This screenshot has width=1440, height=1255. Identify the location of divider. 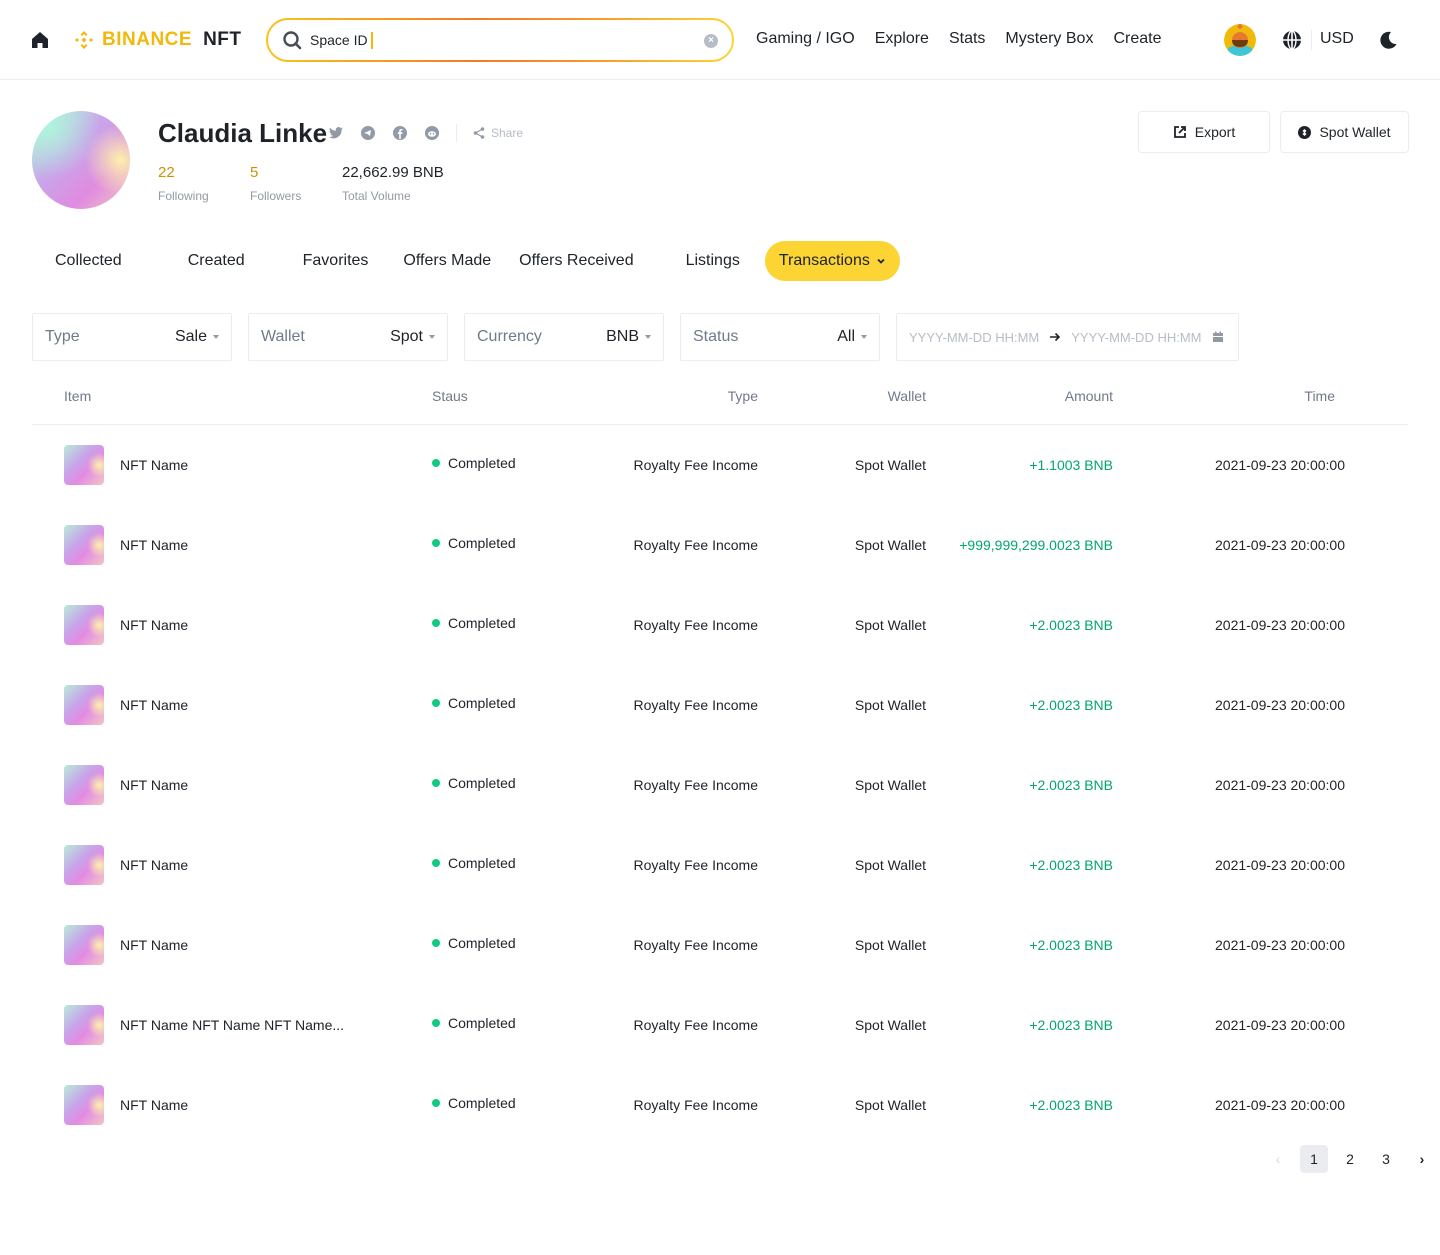
(456, 133).